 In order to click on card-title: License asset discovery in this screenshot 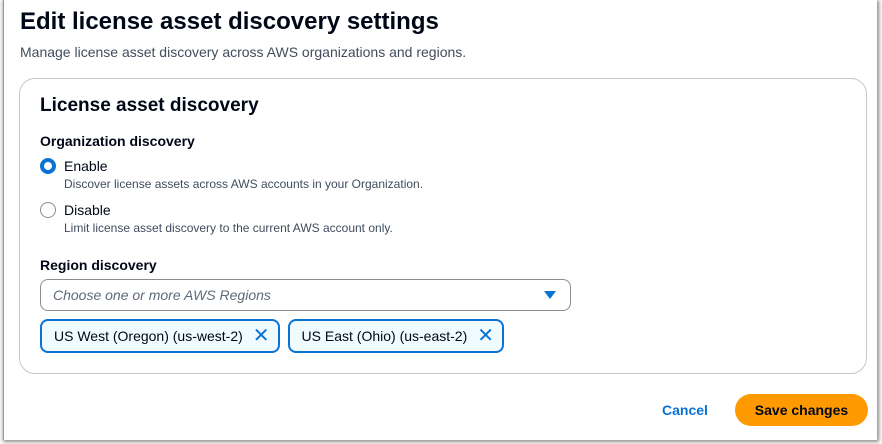, I will do `click(149, 105)`.